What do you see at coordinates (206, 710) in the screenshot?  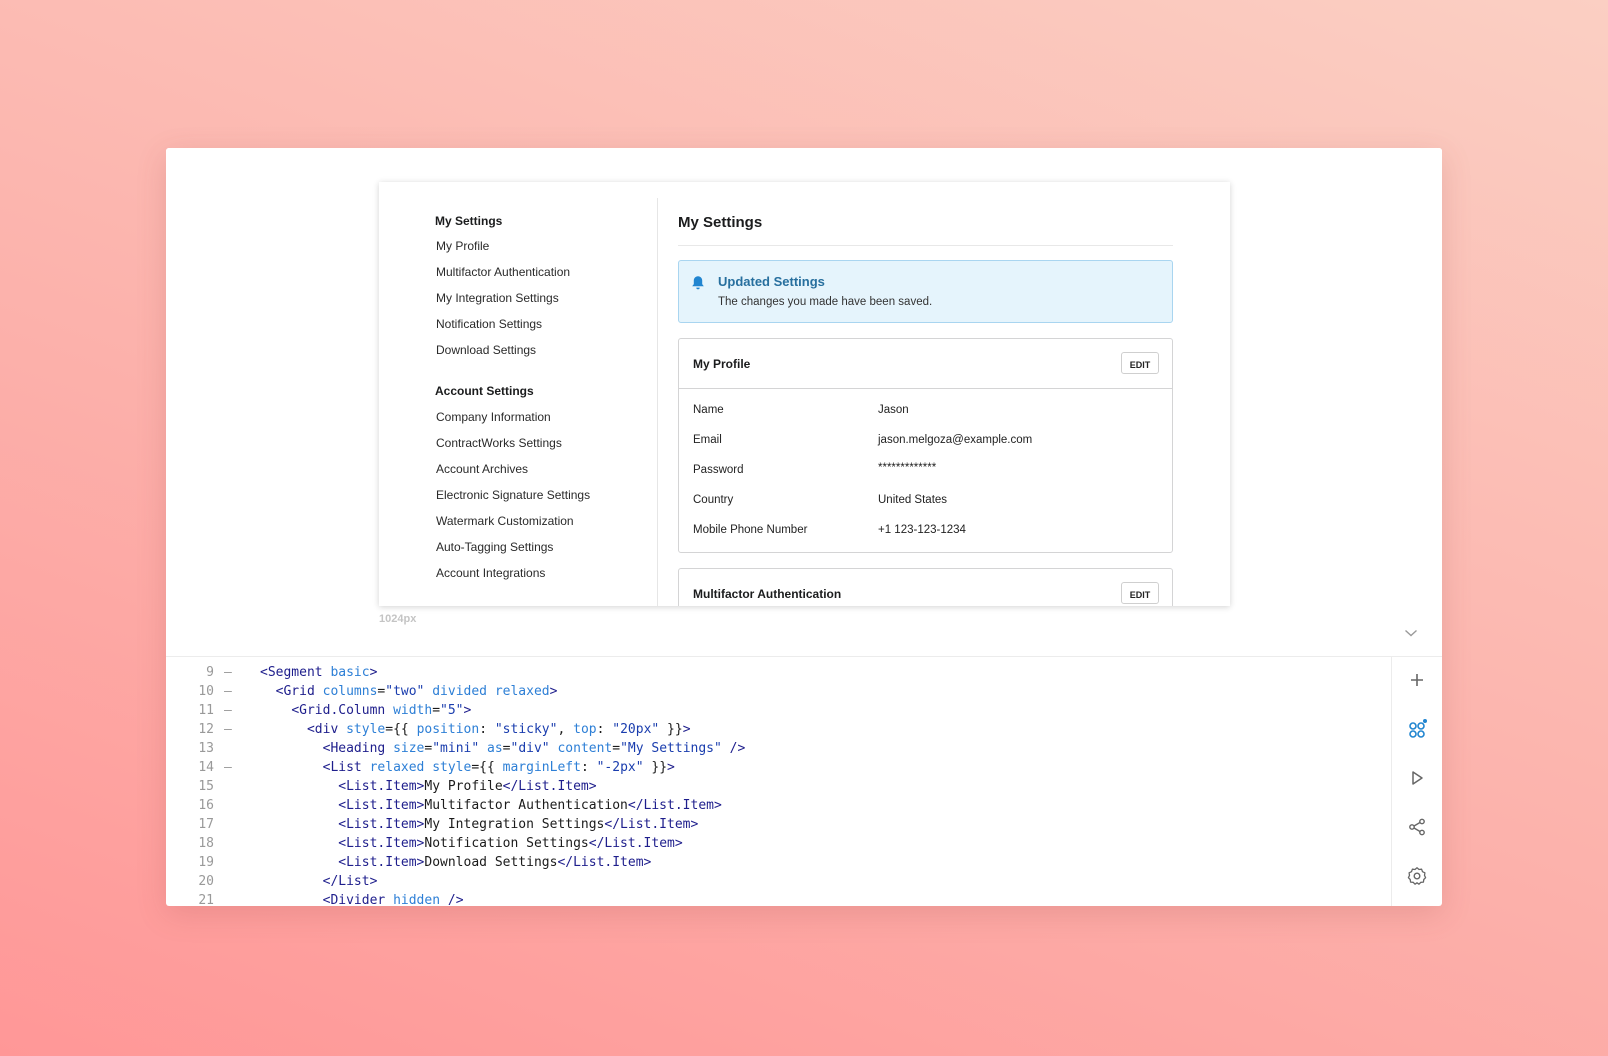 I see `line-number: 11` at bounding box center [206, 710].